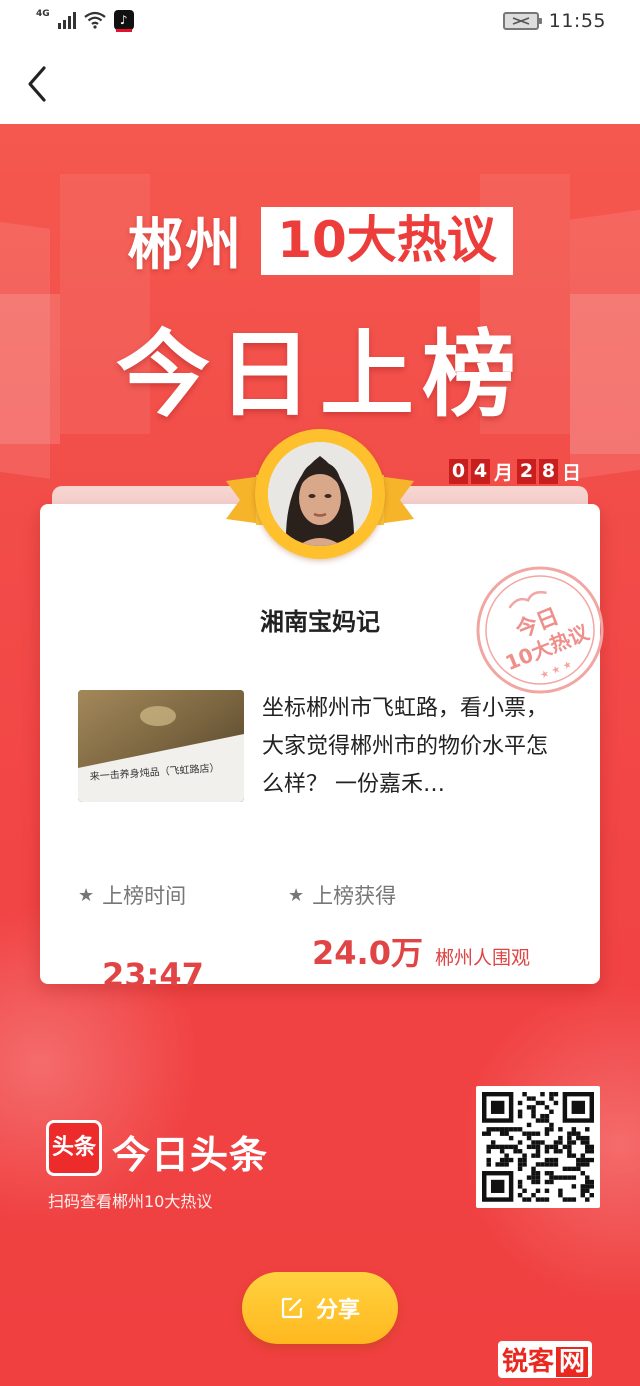 This screenshot has height=1386, width=640. I want to click on qr-code, so click(538, 1147).